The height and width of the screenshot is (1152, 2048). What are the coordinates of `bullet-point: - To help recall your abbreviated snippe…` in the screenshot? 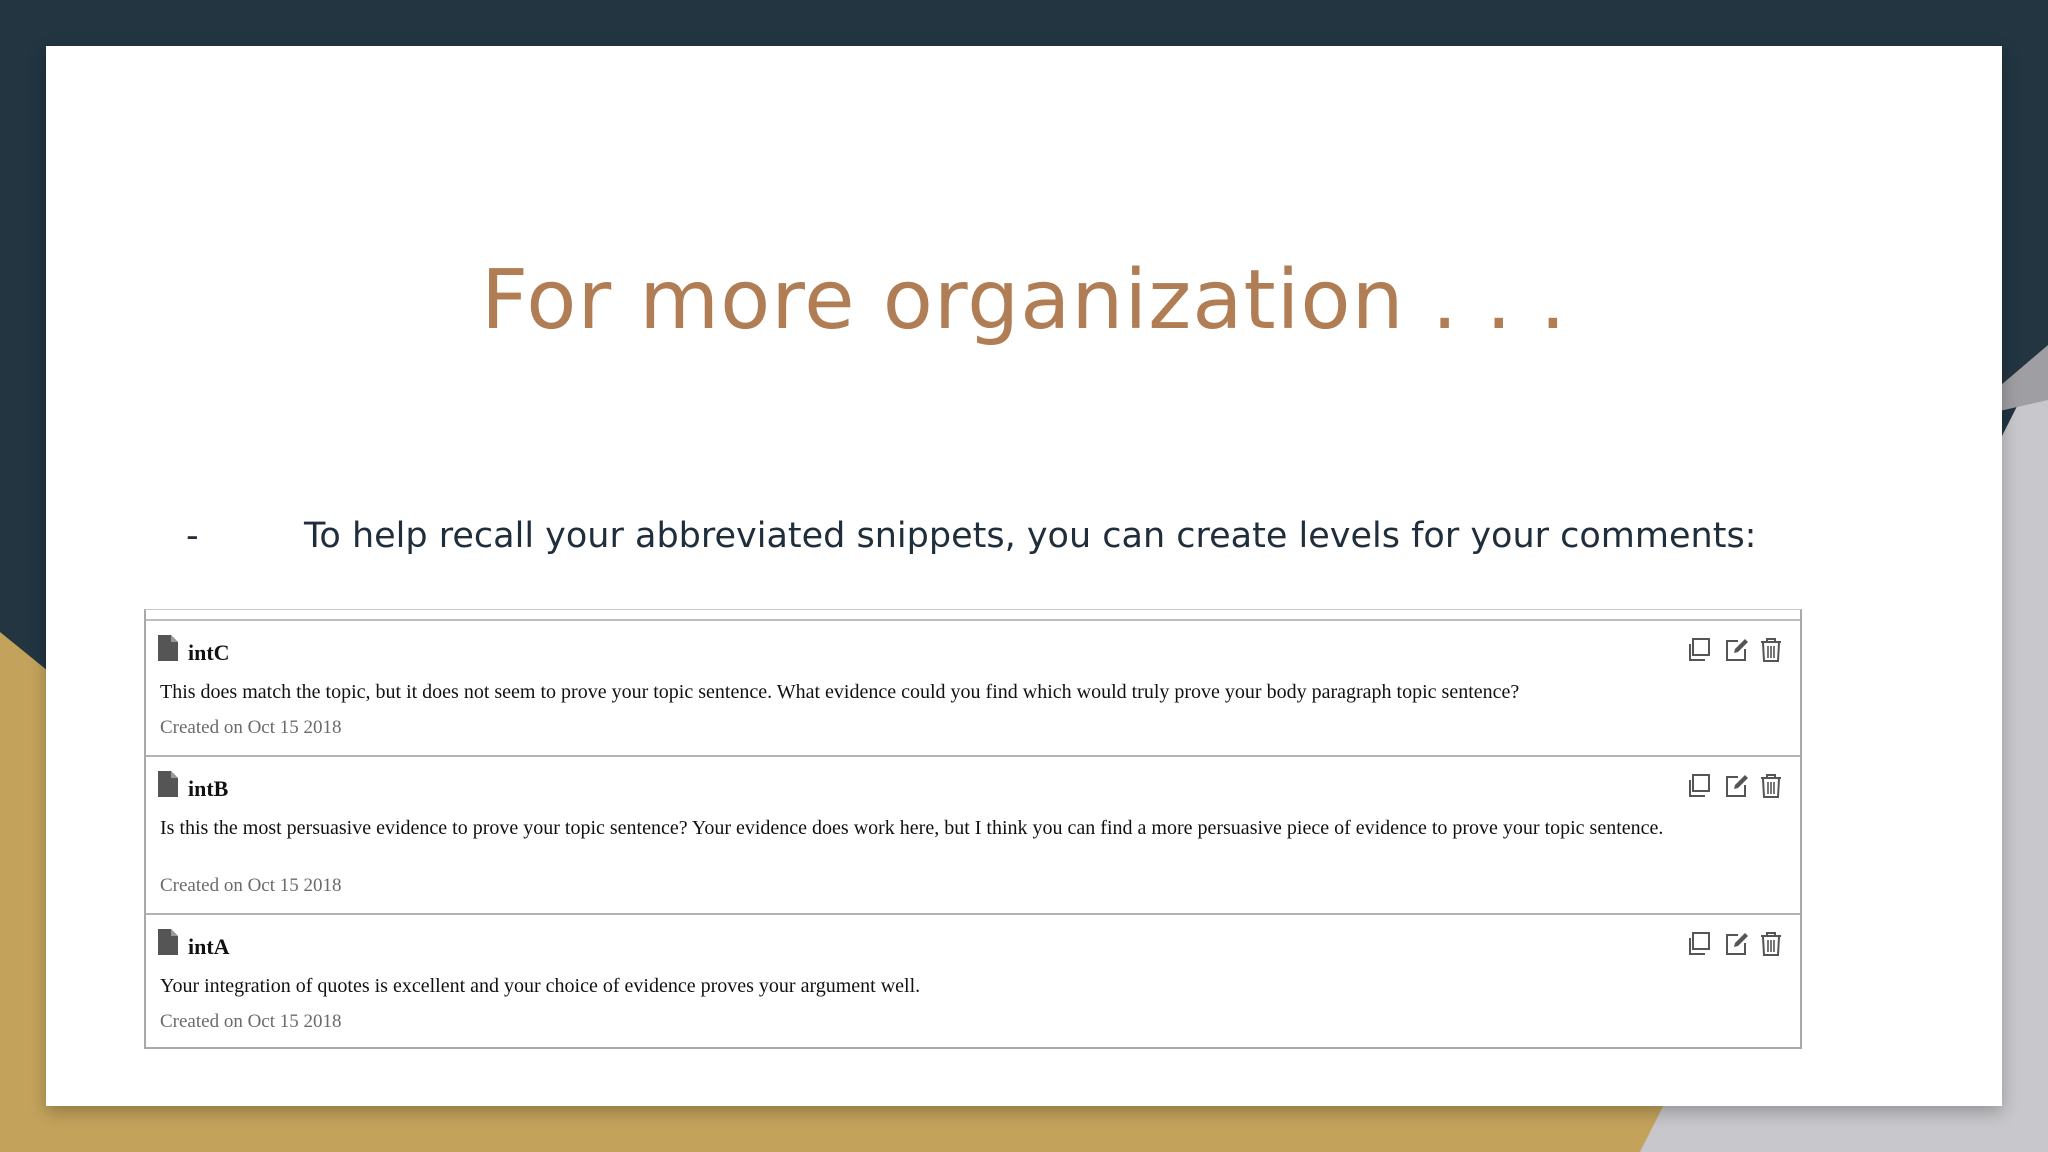 It's located at (1036, 536).